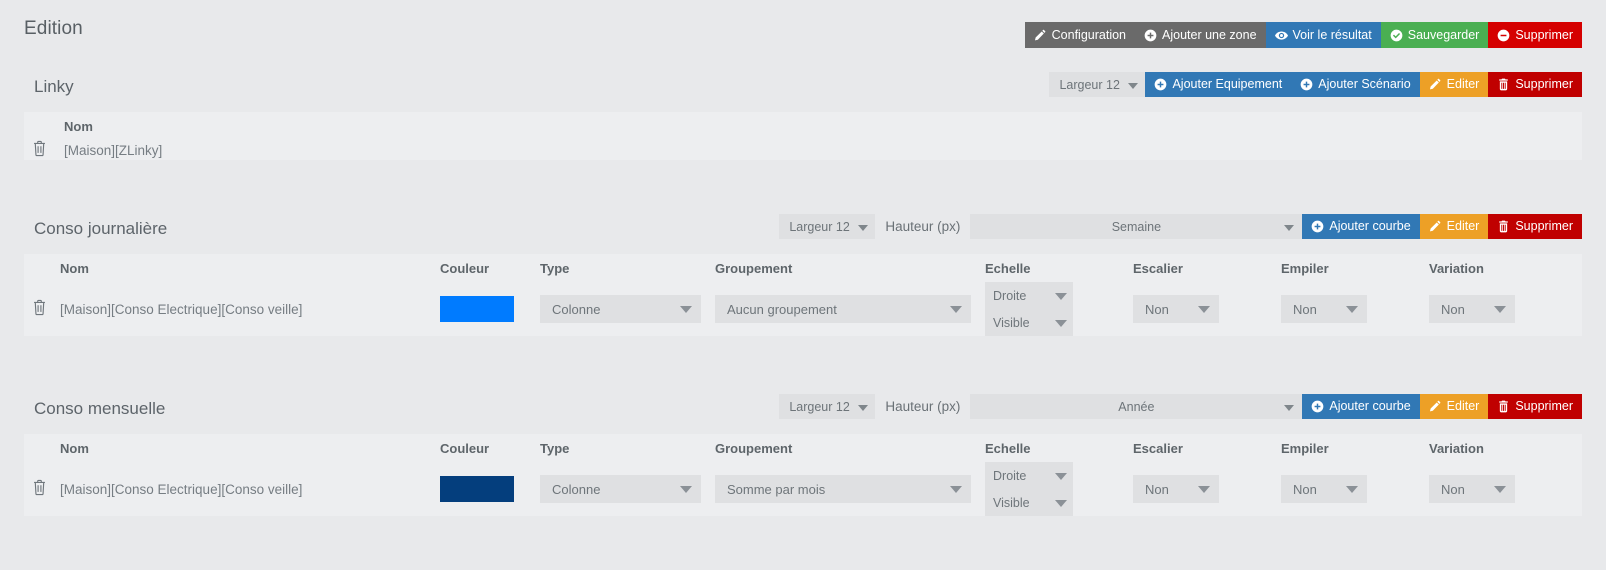 The height and width of the screenshot is (570, 1606). What do you see at coordinates (1209, 34) in the screenshot?
I see `button-label: Ajouter une zone` at bounding box center [1209, 34].